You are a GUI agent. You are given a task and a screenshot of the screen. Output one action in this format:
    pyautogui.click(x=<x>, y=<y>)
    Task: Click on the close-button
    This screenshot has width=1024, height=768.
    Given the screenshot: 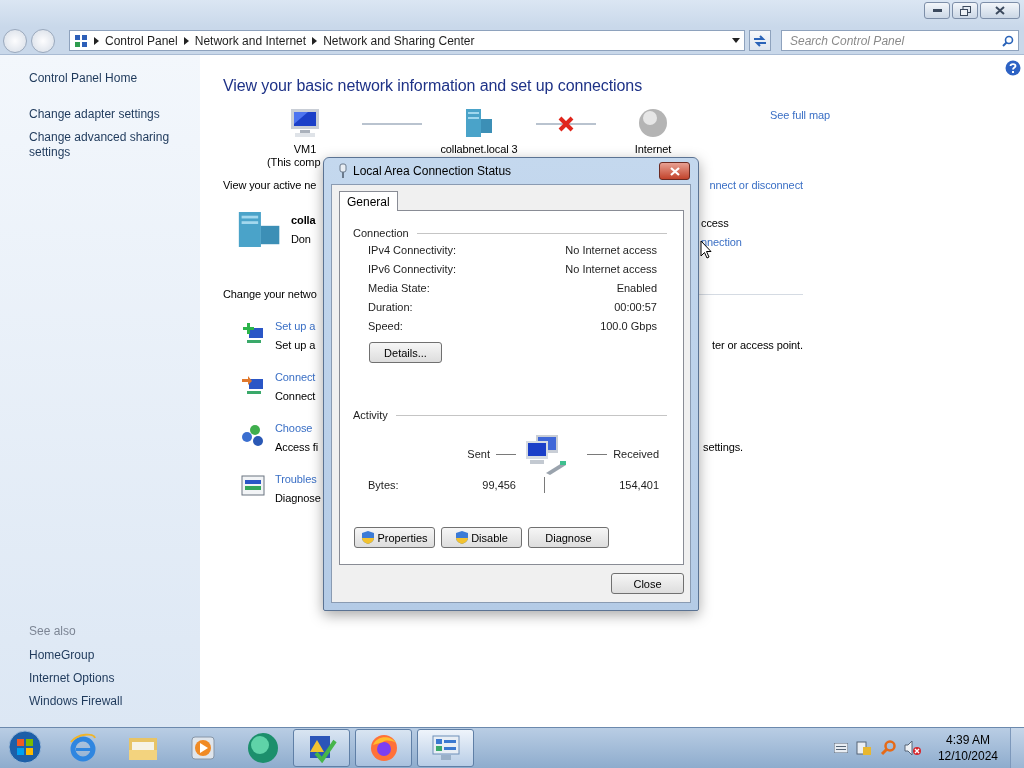 What is the action you would take?
    pyautogui.click(x=1000, y=10)
    